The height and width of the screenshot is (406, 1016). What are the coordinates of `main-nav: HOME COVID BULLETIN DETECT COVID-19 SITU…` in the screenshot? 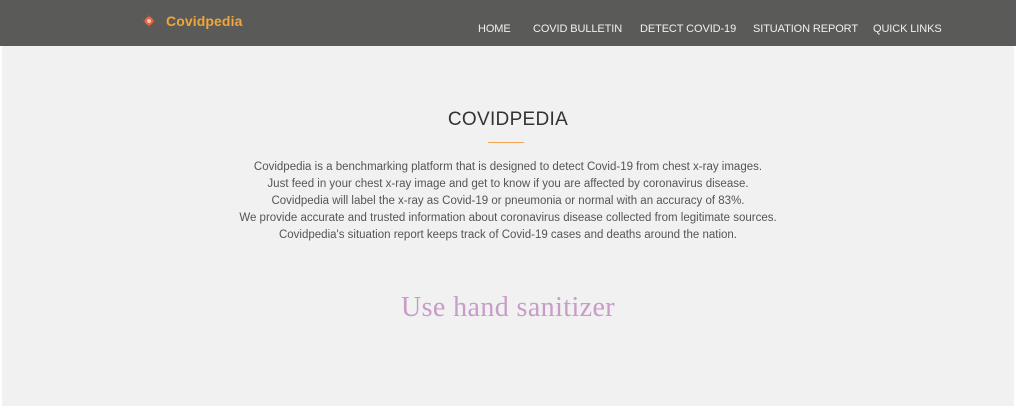 It's located at (508, 31).